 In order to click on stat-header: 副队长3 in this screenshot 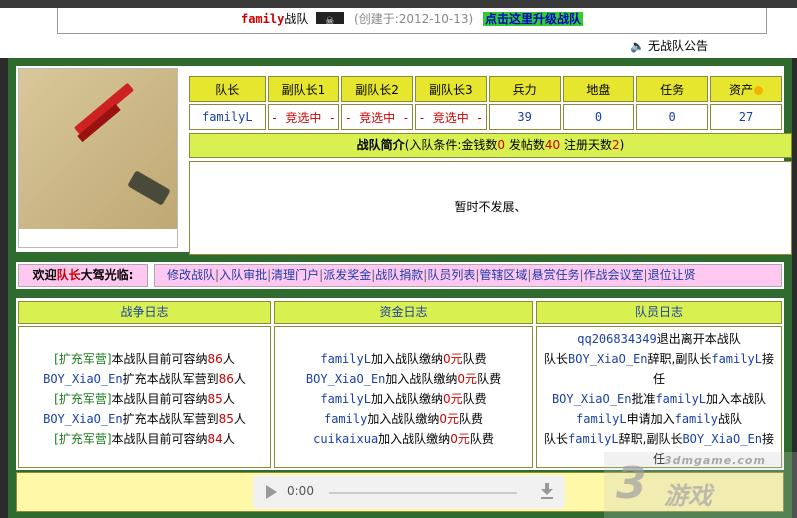, I will do `click(450, 89)`.